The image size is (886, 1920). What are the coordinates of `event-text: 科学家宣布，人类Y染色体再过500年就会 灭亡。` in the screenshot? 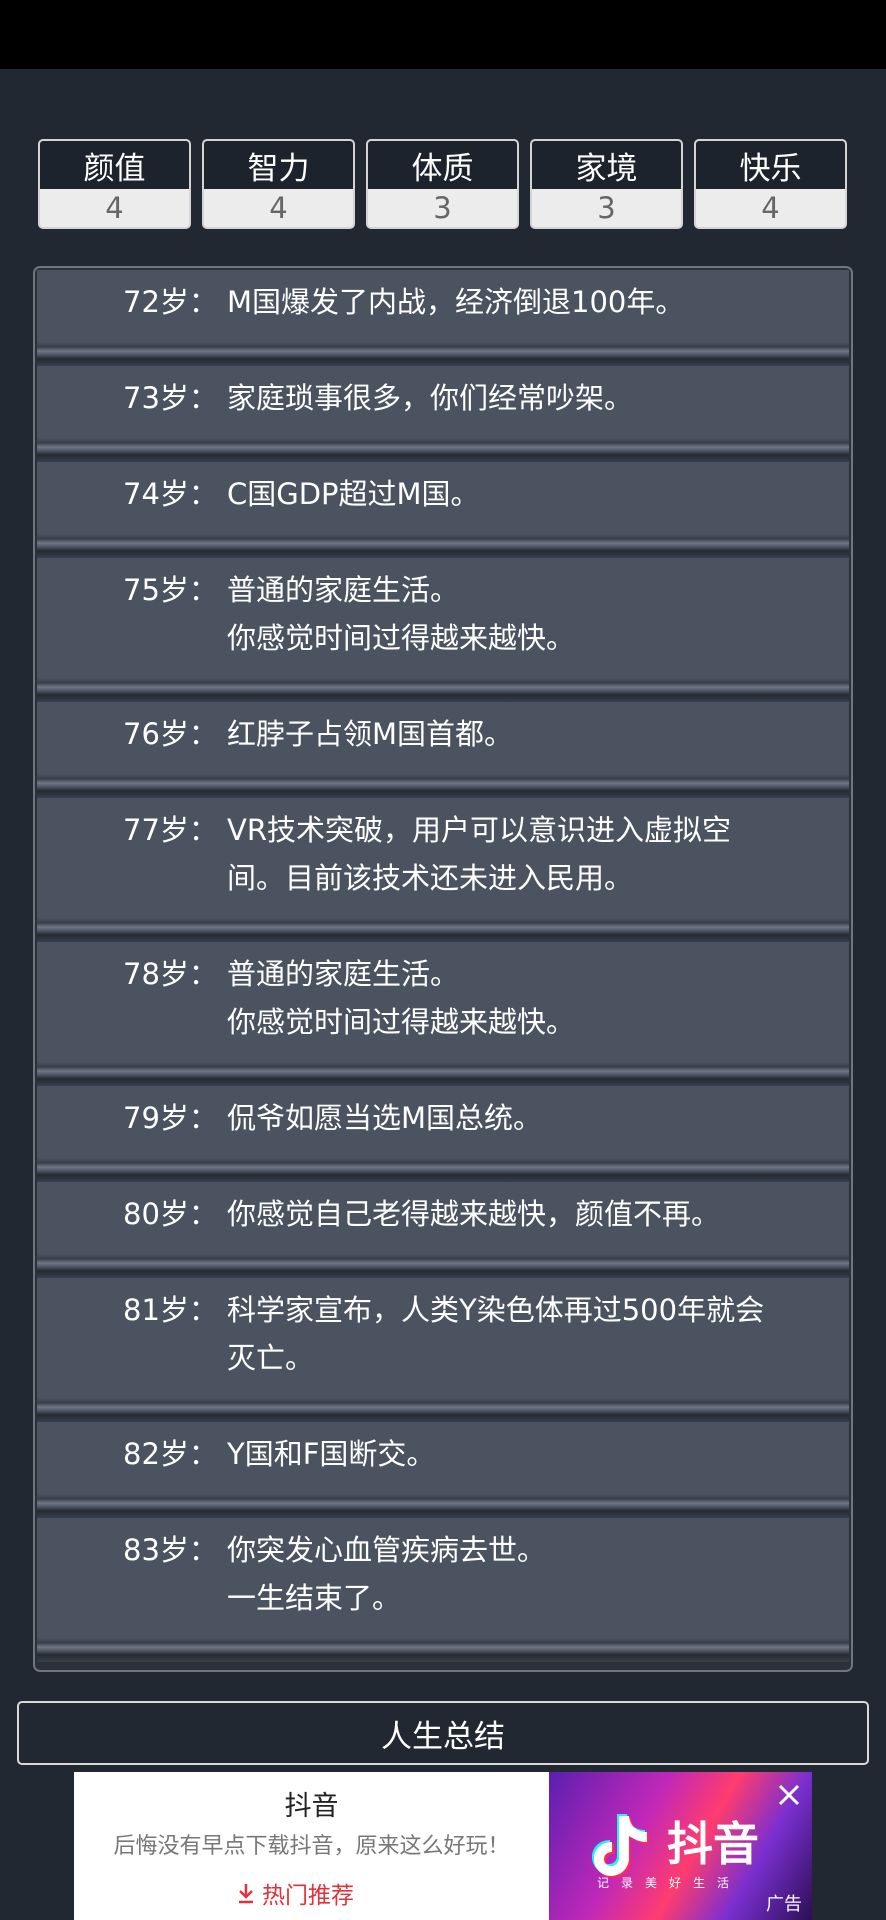 It's located at (539, 1334).